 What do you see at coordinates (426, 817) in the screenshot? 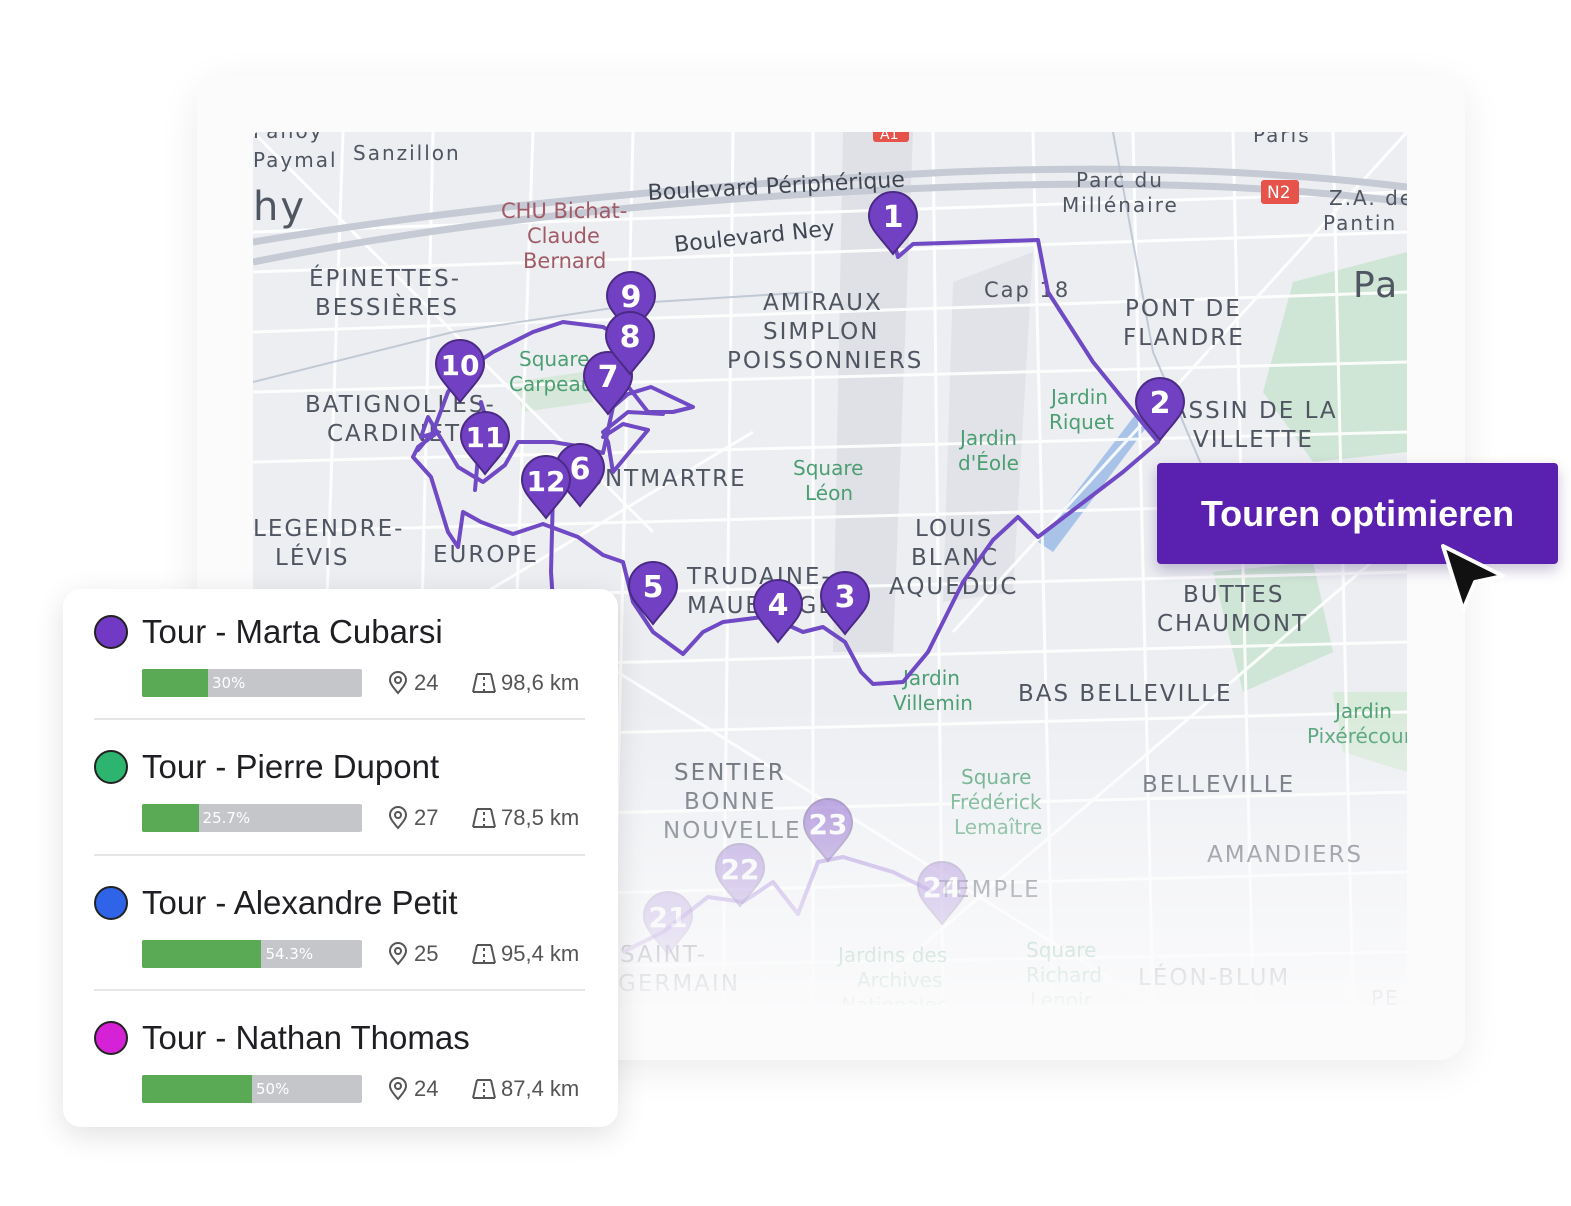
I see `tour-stops-count: 27` at bounding box center [426, 817].